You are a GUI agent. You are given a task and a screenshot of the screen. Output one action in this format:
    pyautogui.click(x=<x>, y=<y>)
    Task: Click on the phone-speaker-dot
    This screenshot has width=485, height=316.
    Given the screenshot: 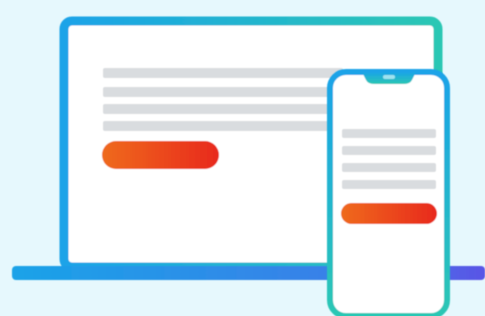 What is the action you would take?
    pyautogui.click(x=389, y=77)
    